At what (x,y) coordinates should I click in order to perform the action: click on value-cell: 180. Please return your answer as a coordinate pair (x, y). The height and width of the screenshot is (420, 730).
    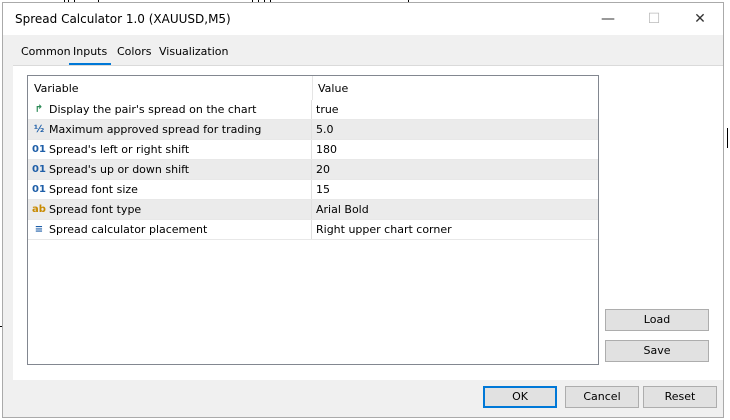
    Looking at the image, I should click on (455, 149).